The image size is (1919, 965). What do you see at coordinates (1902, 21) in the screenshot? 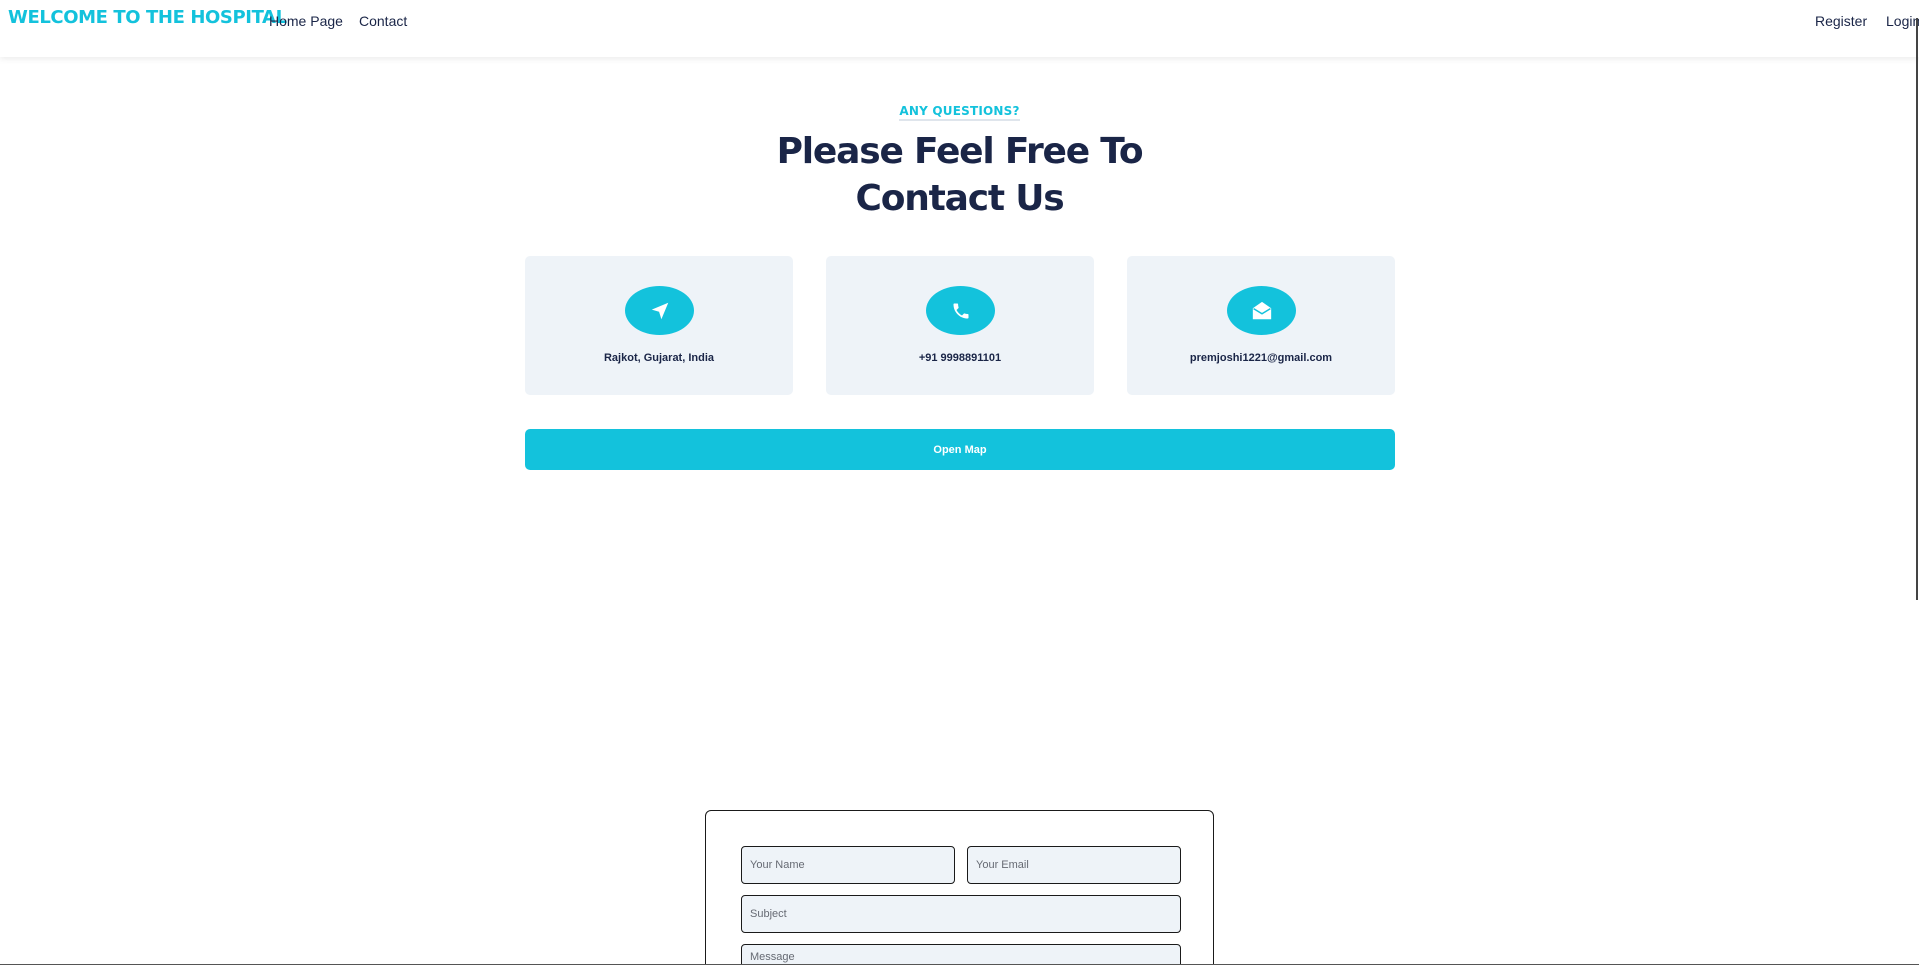
I see `nav-login-link: Login` at bounding box center [1902, 21].